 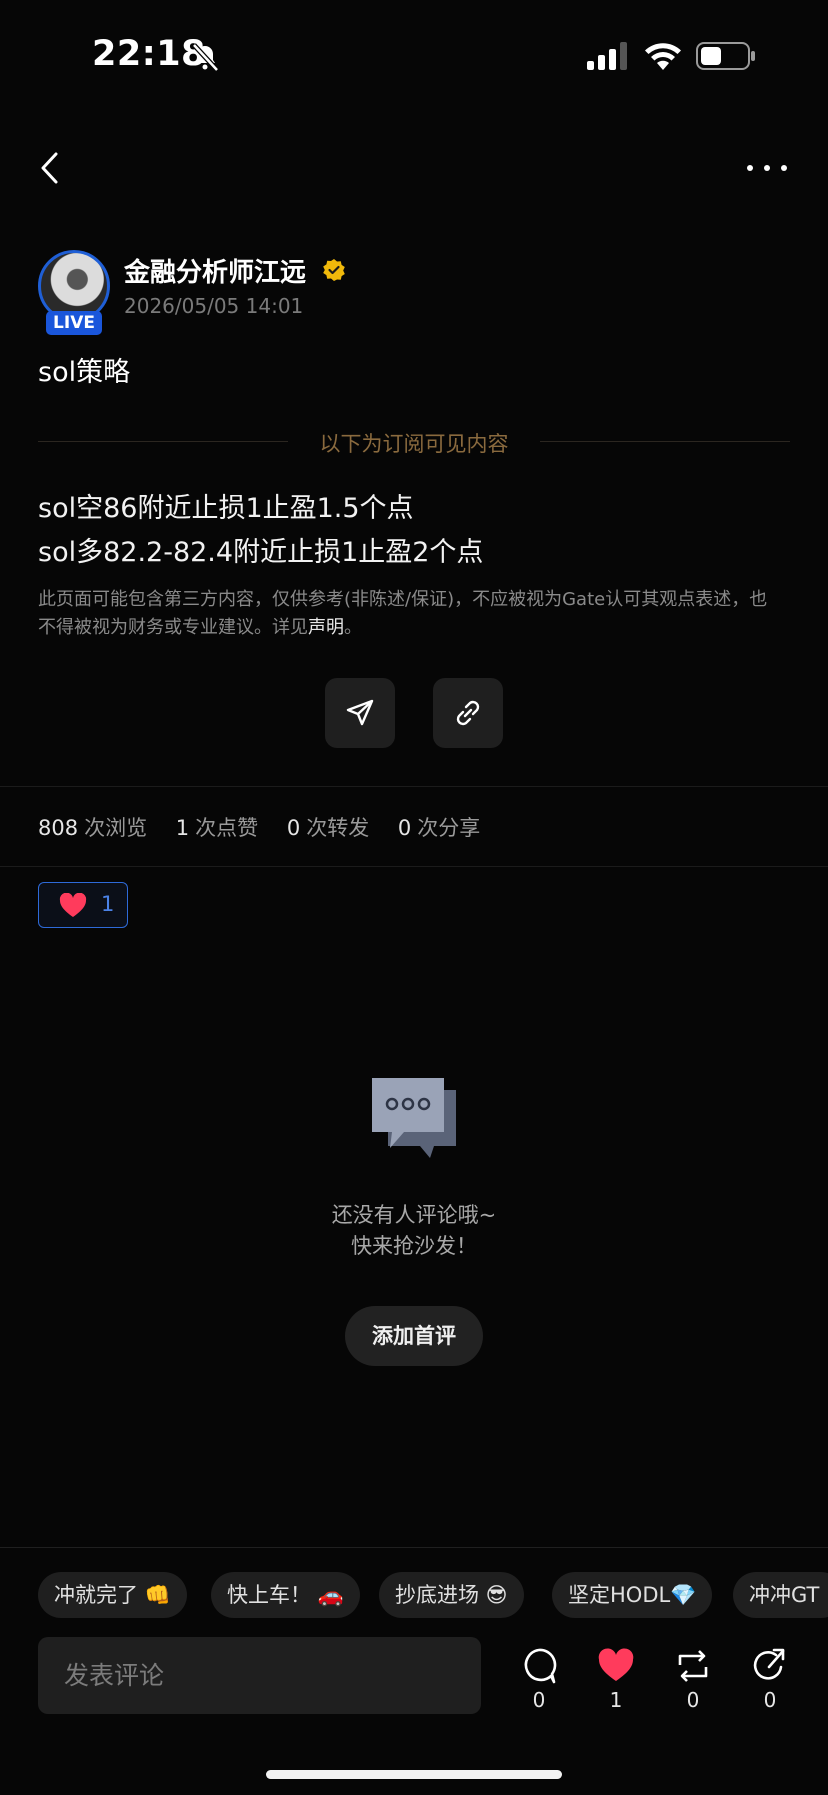 I want to click on heart-icon, so click(x=73, y=905).